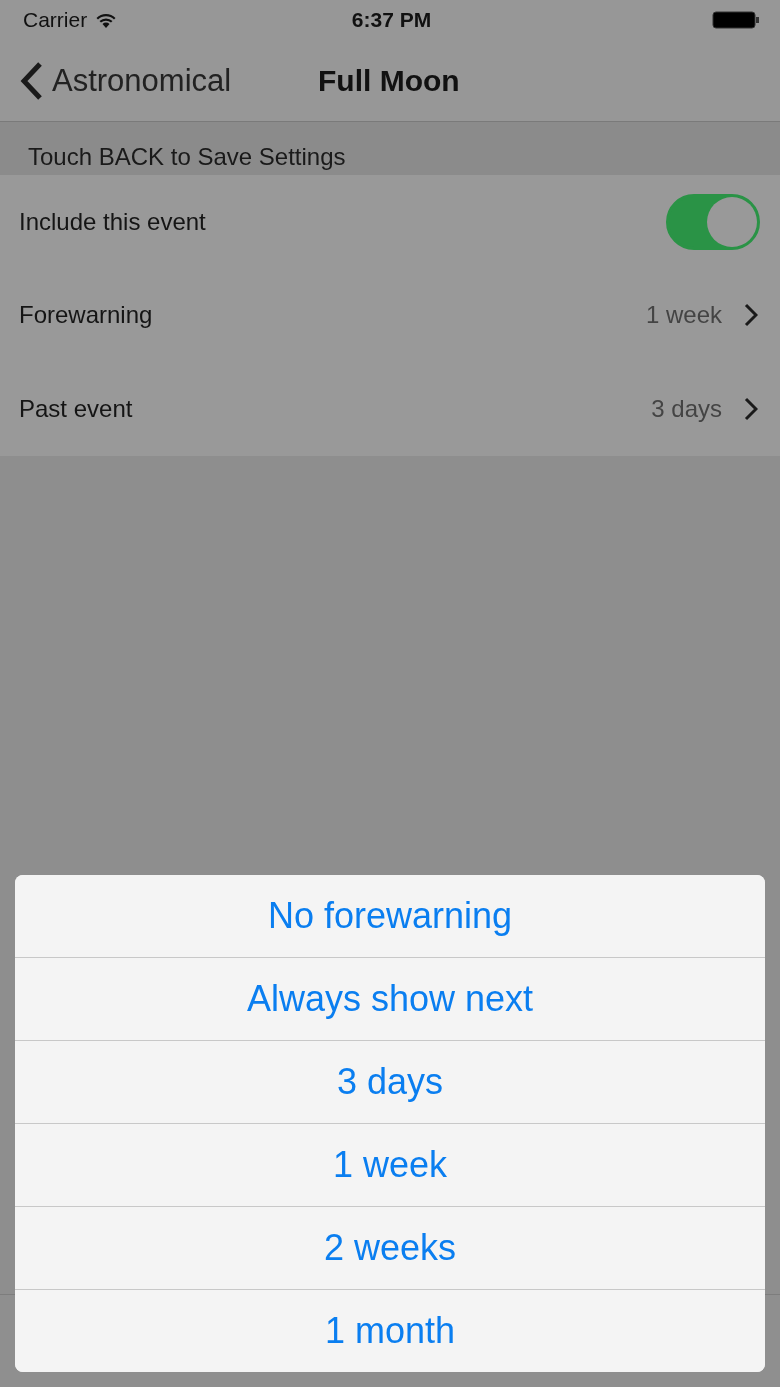 This screenshot has width=780, height=1387. Describe the element at coordinates (686, 409) in the screenshot. I see `row-value: 3 days` at that location.